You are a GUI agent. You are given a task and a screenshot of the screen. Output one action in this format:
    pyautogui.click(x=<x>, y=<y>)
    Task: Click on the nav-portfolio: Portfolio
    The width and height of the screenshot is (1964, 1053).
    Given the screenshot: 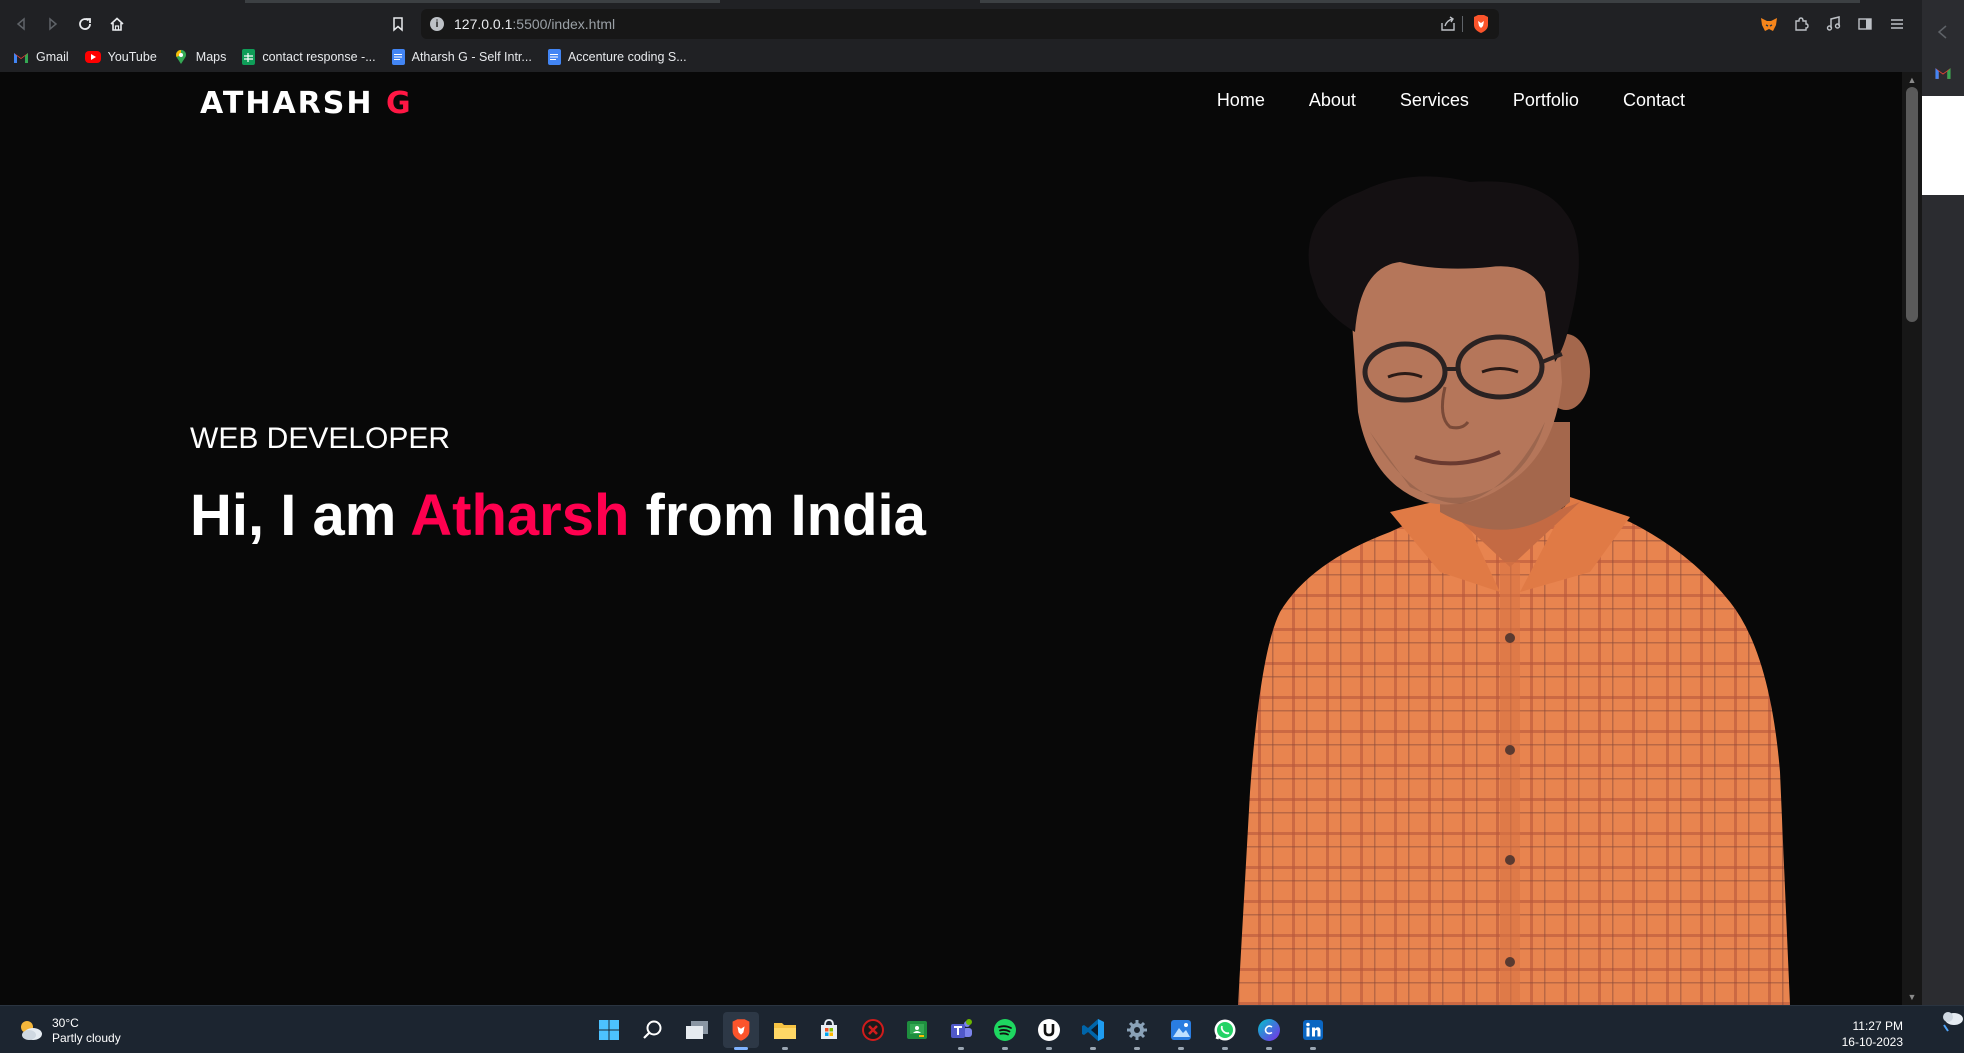 What is the action you would take?
    pyautogui.click(x=1546, y=100)
    